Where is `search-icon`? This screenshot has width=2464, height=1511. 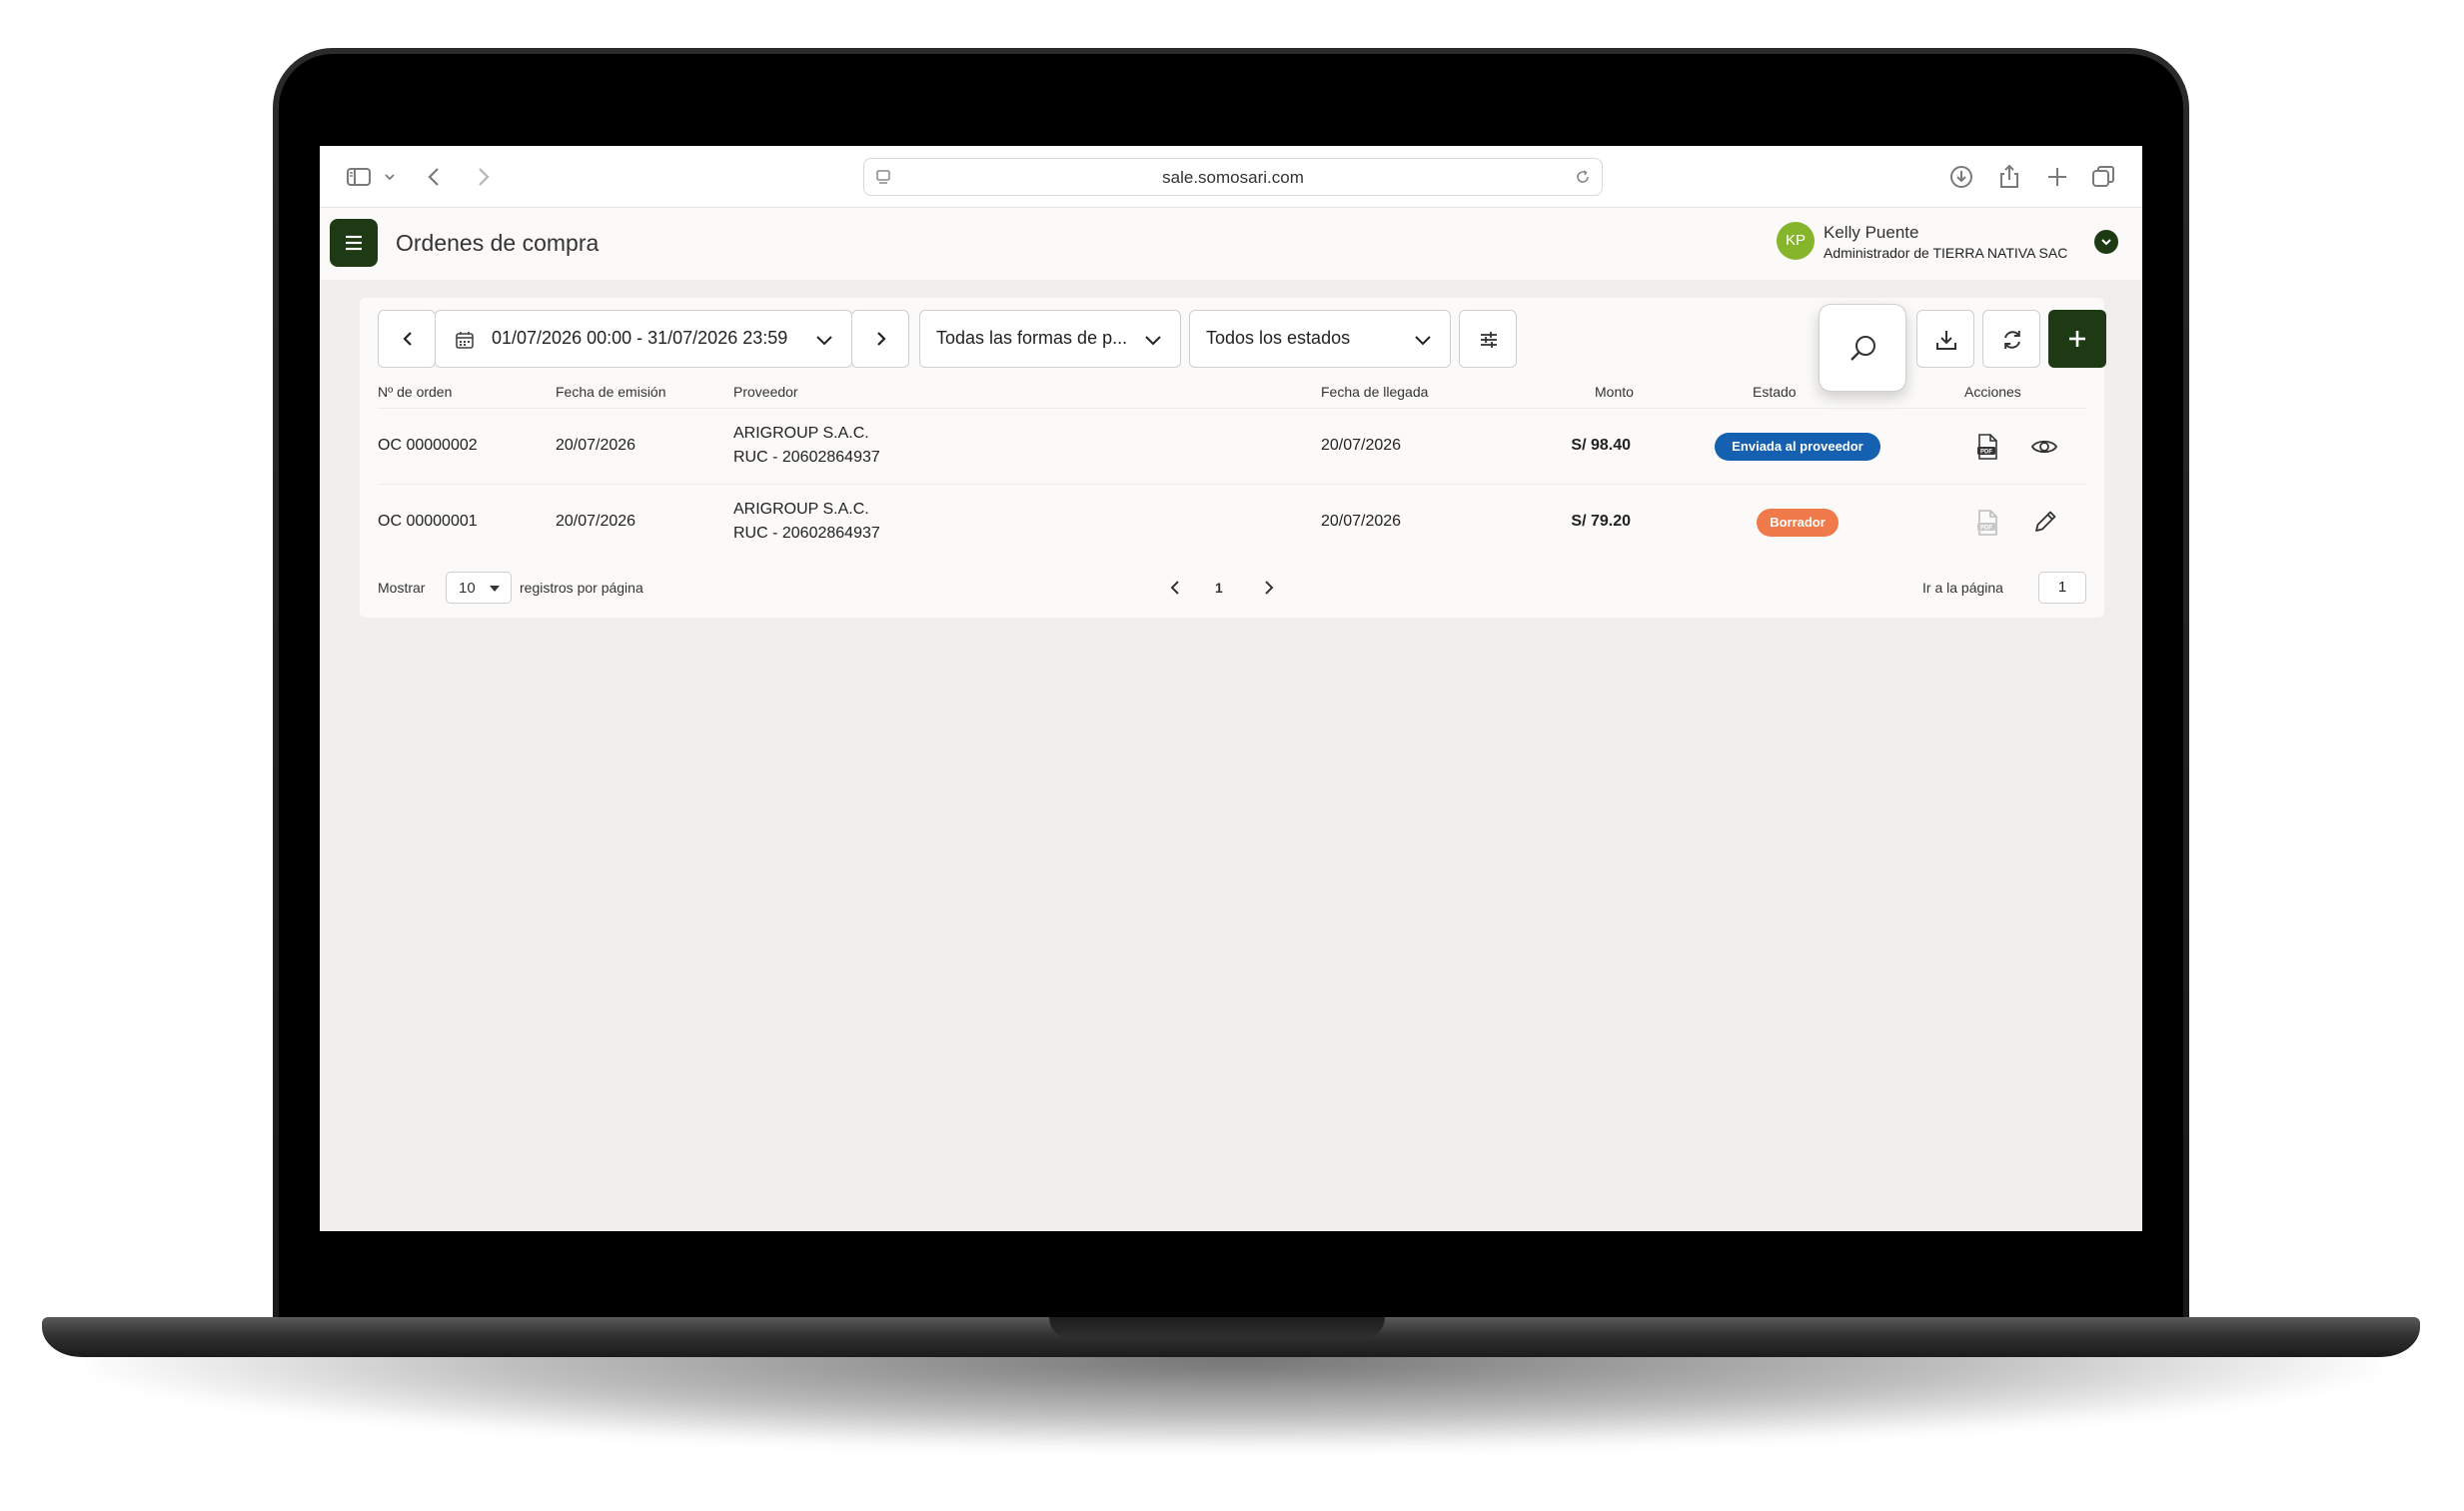 search-icon is located at coordinates (1862, 348).